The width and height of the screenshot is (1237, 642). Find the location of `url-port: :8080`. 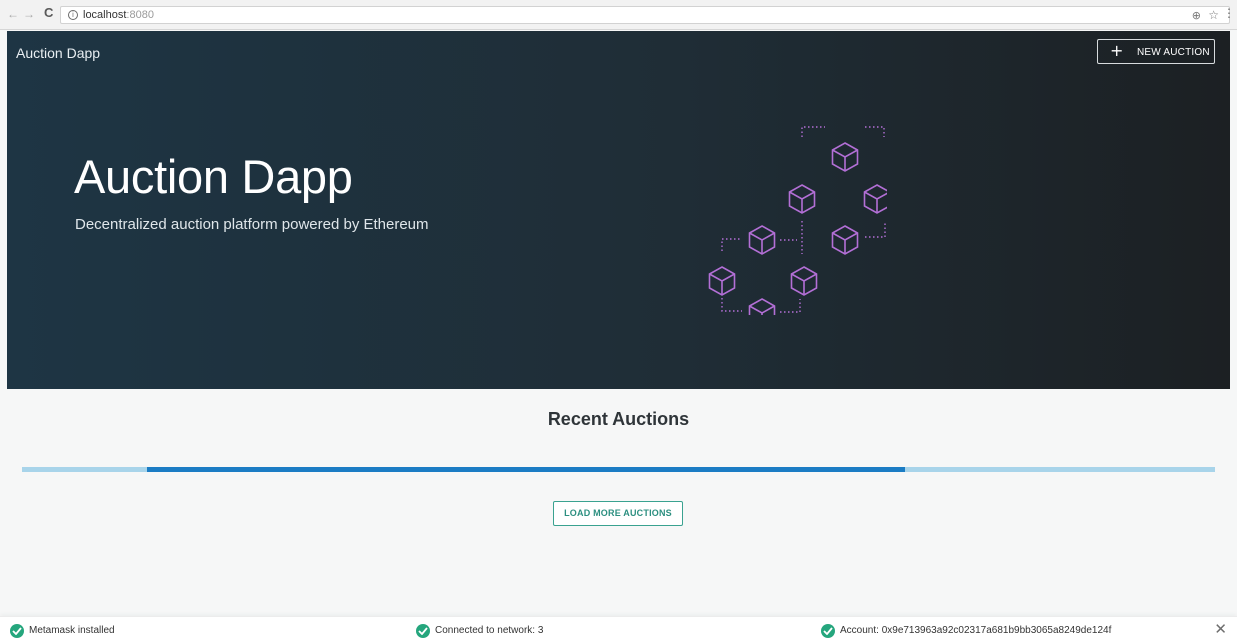

url-port: :8080 is located at coordinates (140, 15).